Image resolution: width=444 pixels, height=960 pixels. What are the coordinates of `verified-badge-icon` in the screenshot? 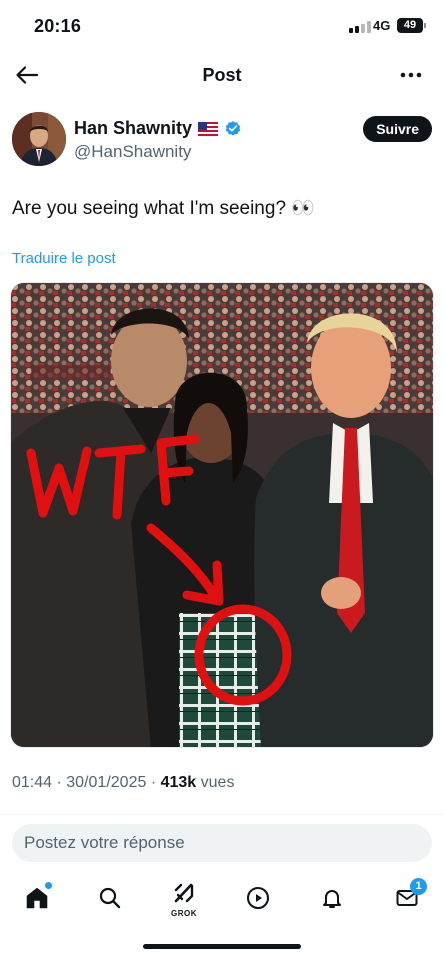 It's located at (233, 128).